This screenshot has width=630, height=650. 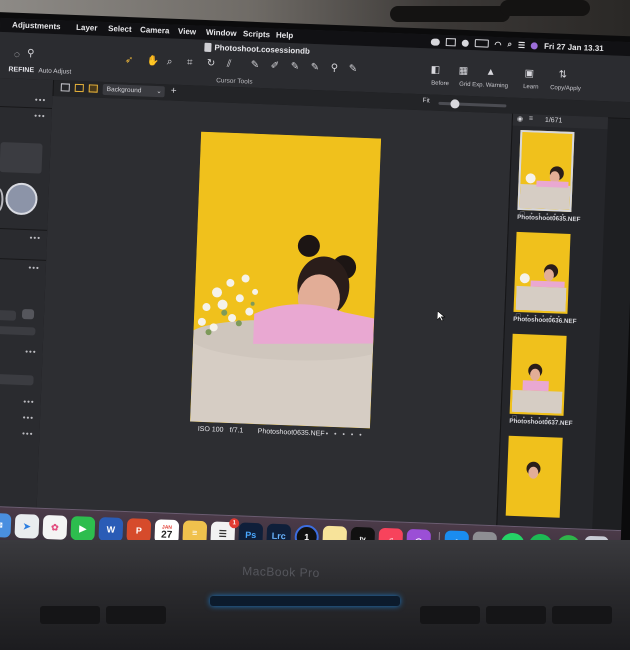 What do you see at coordinates (472, 104) in the screenshot?
I see `zoom-slider` at bounding box center [472, 104].